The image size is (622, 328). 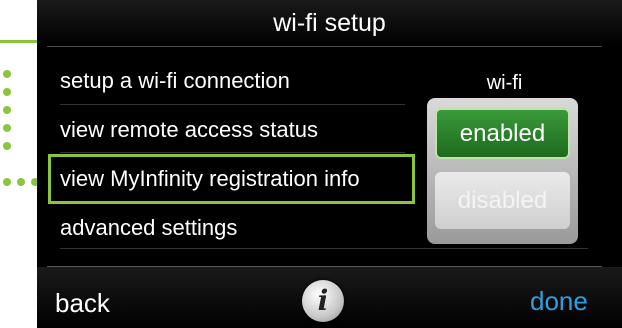 I want to click on done-button: done, so click(x=559, y=301).